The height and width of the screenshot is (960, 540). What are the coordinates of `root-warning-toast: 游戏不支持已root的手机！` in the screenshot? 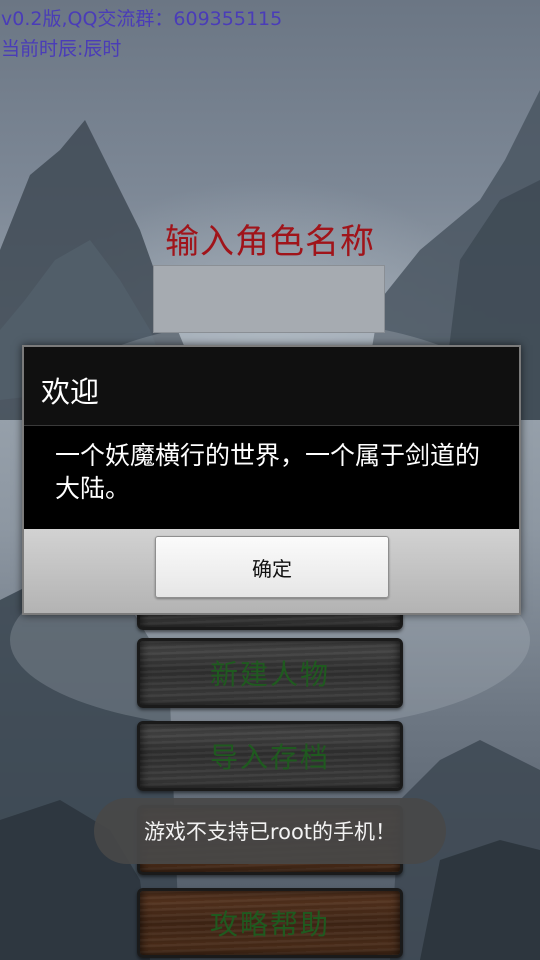 It's located at (270, 831).